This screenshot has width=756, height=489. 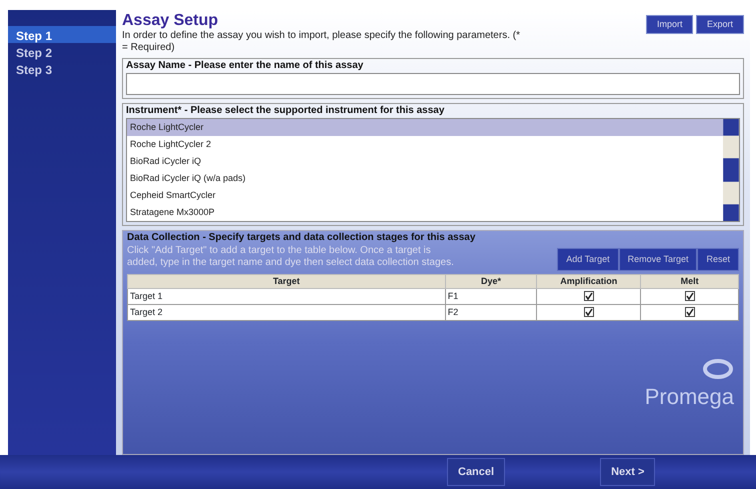 I want to click on footer-button: Cancel, so click(x=476, y=472).